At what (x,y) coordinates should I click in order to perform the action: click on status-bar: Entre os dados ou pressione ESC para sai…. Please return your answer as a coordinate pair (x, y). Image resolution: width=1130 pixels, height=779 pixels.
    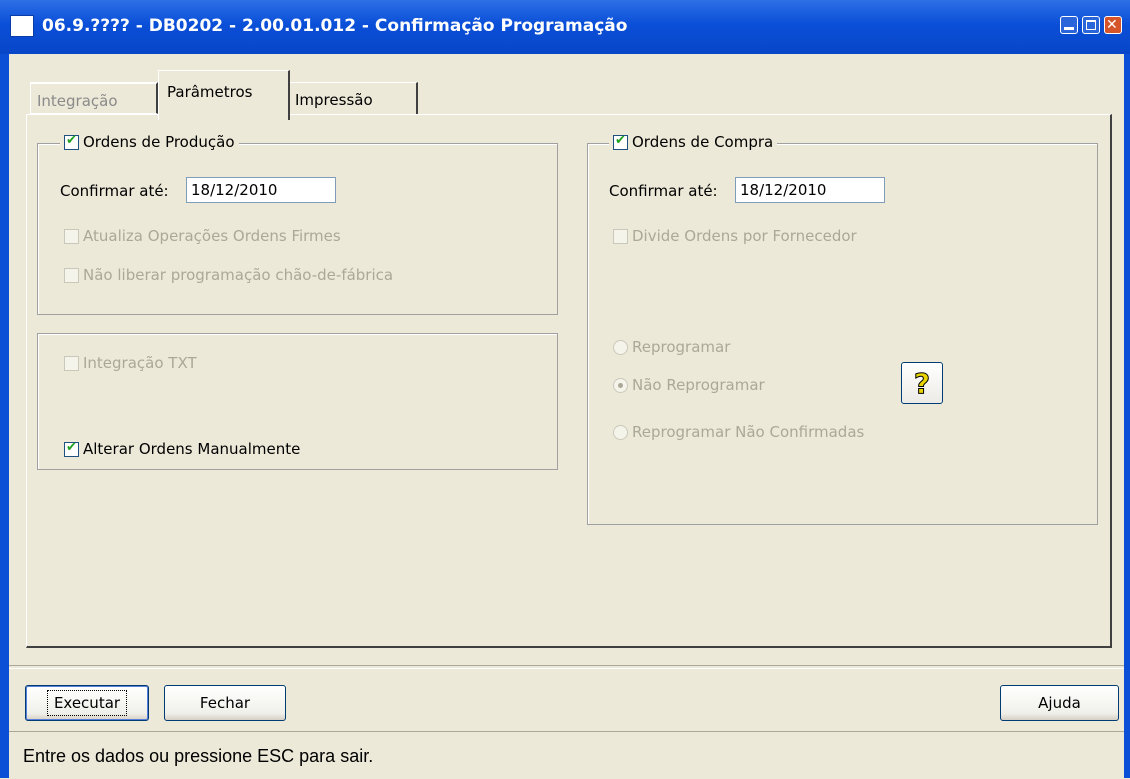
    Looking at the image, I should click on (566, 755).